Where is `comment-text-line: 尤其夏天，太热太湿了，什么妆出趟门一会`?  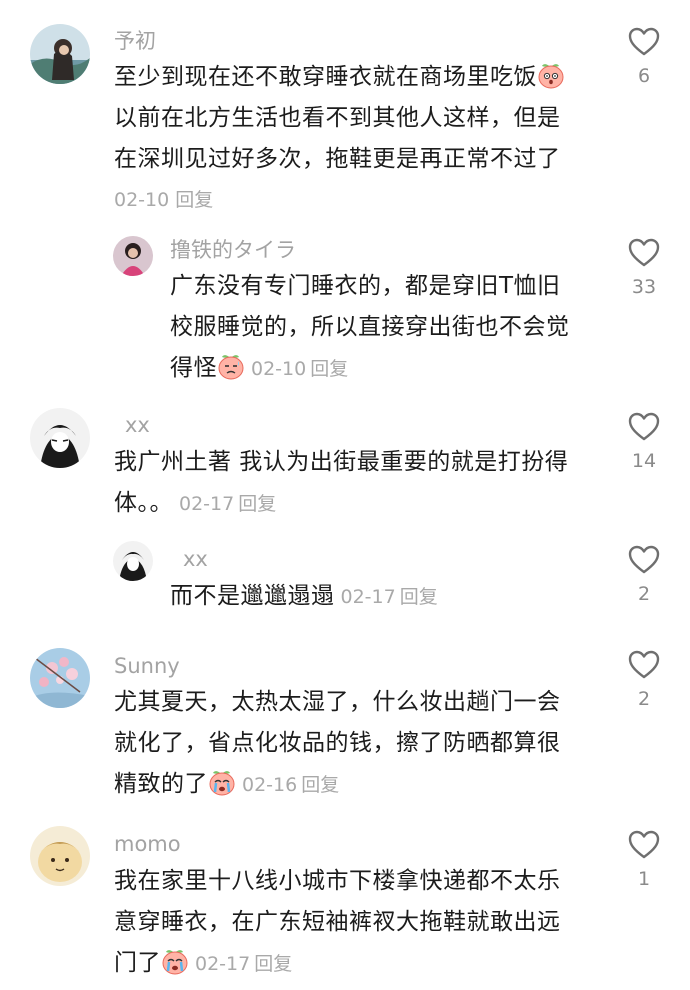
comment-text-line: 尤其夏天，太热太湿了，什么妆出趟门一会 is located at coordinates (337, 702).